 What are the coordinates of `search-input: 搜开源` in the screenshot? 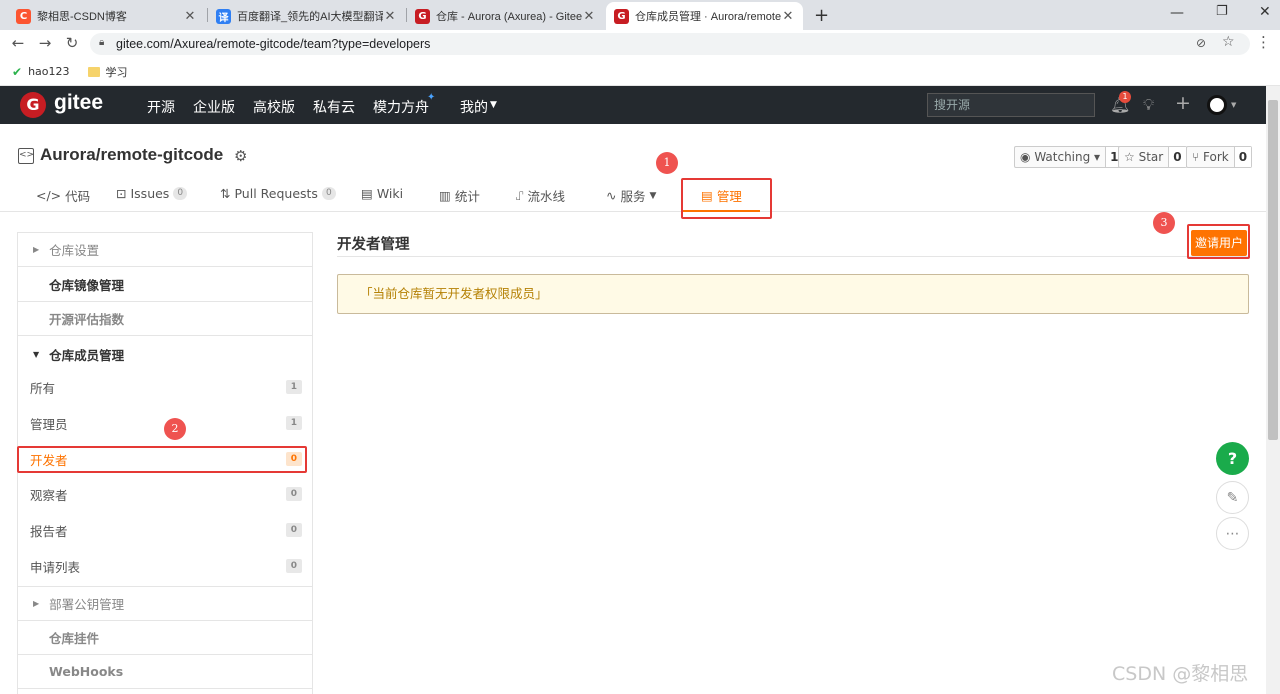 It's located at (1011, 105).